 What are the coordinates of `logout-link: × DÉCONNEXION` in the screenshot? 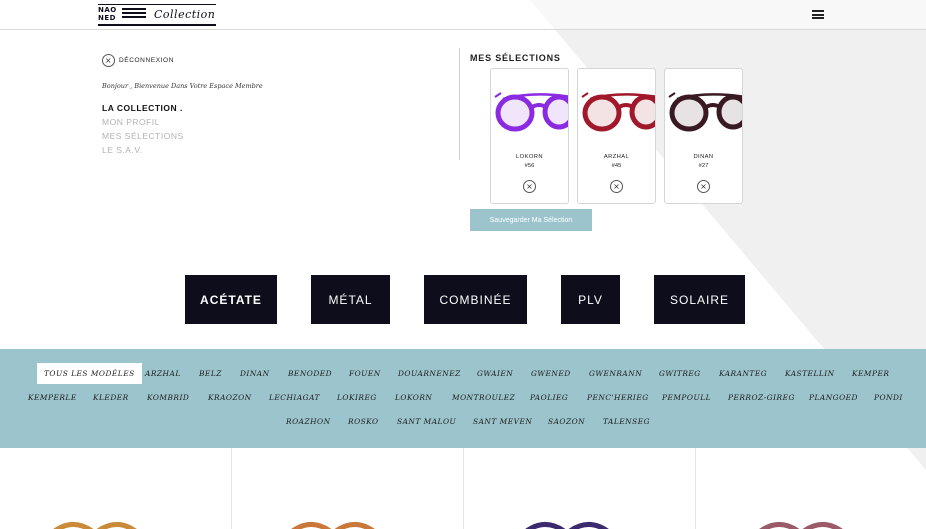 It's located at (232, 60).